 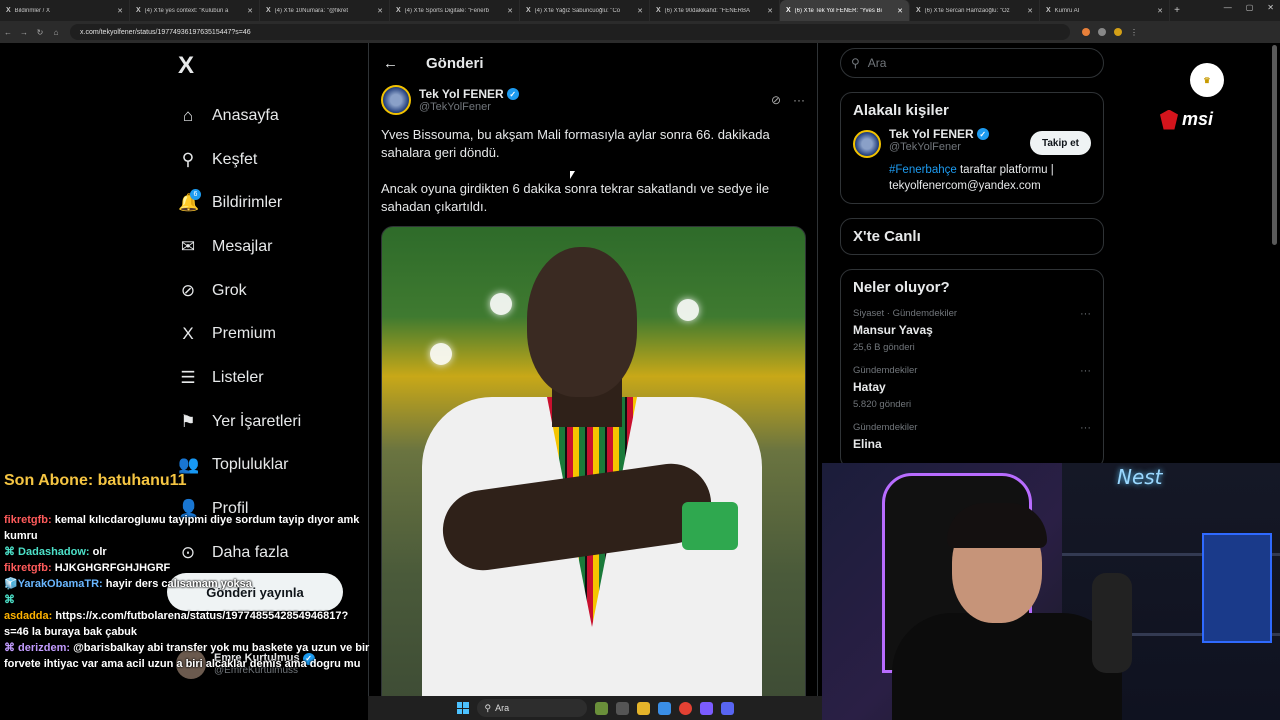 What do you see at coordinates (244, 334) in the screenshot?
I see `nav-label: Premium` at bounding box center [244, 334].